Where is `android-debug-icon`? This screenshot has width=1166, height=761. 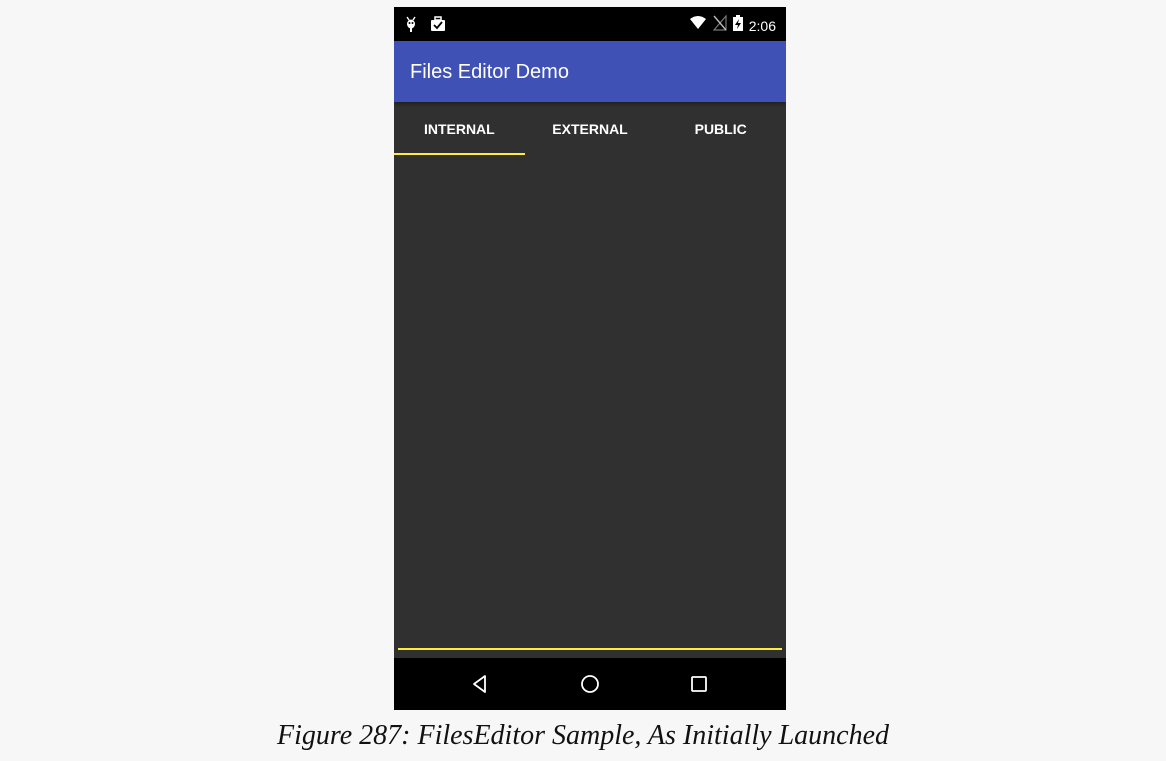 android-debug-icon is located at coordinates (411, 26).